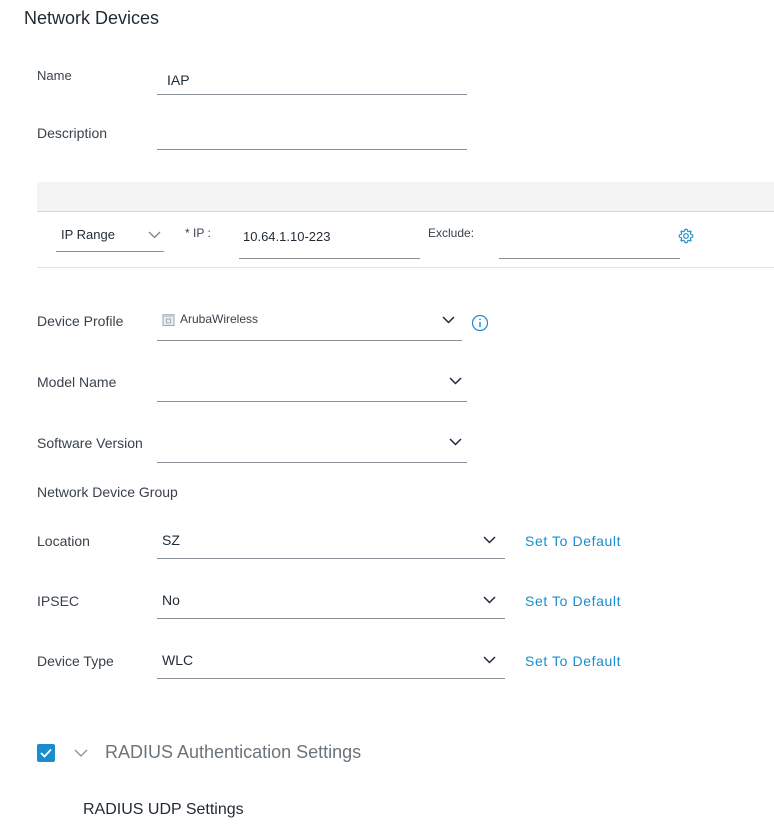  I want to click on model-name-select, so click(312, 384).